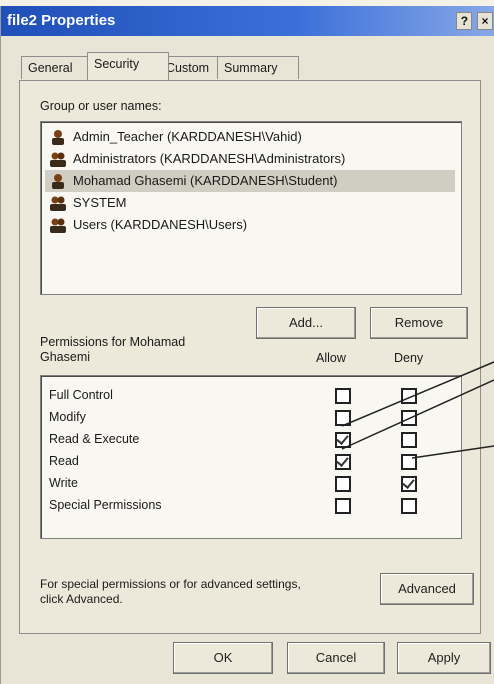 The height and width of the screenshot is (684, 494). What do you see at coordinates (223, 658) in the screenshot?
I see `ok-button: OK` at bounding box center [223, 658].